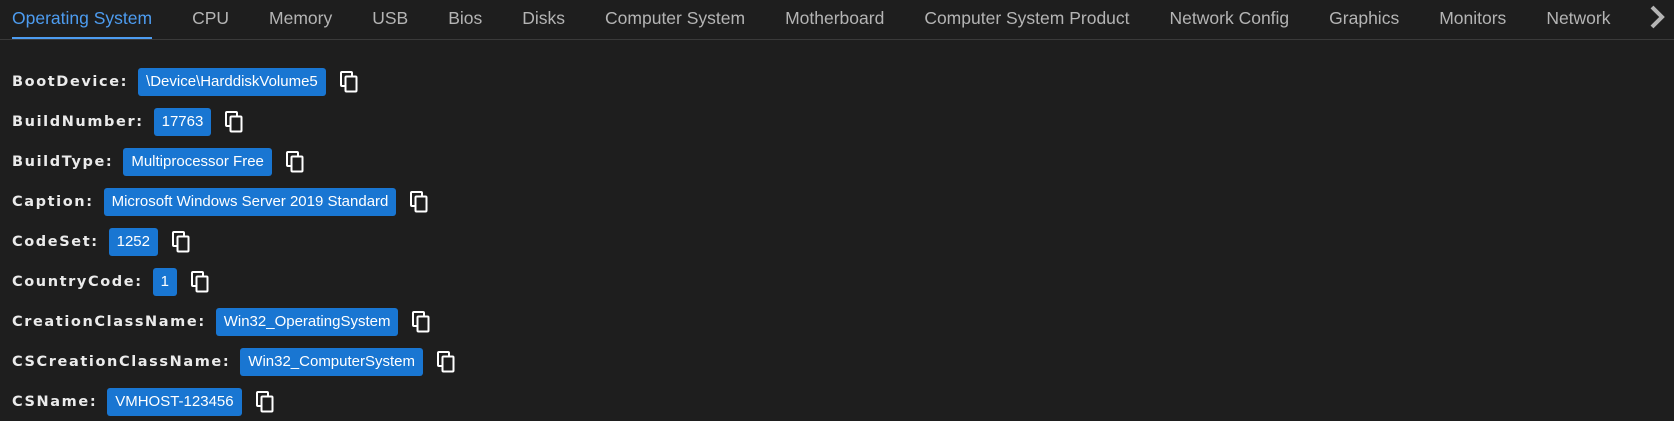 This screenshot has width=1674, height=421. What do you see at coordinates (307, 322) in the screenshot?
I see `property-value-chip: Win32_OperatingSystem` at bounding box center [307, 322].